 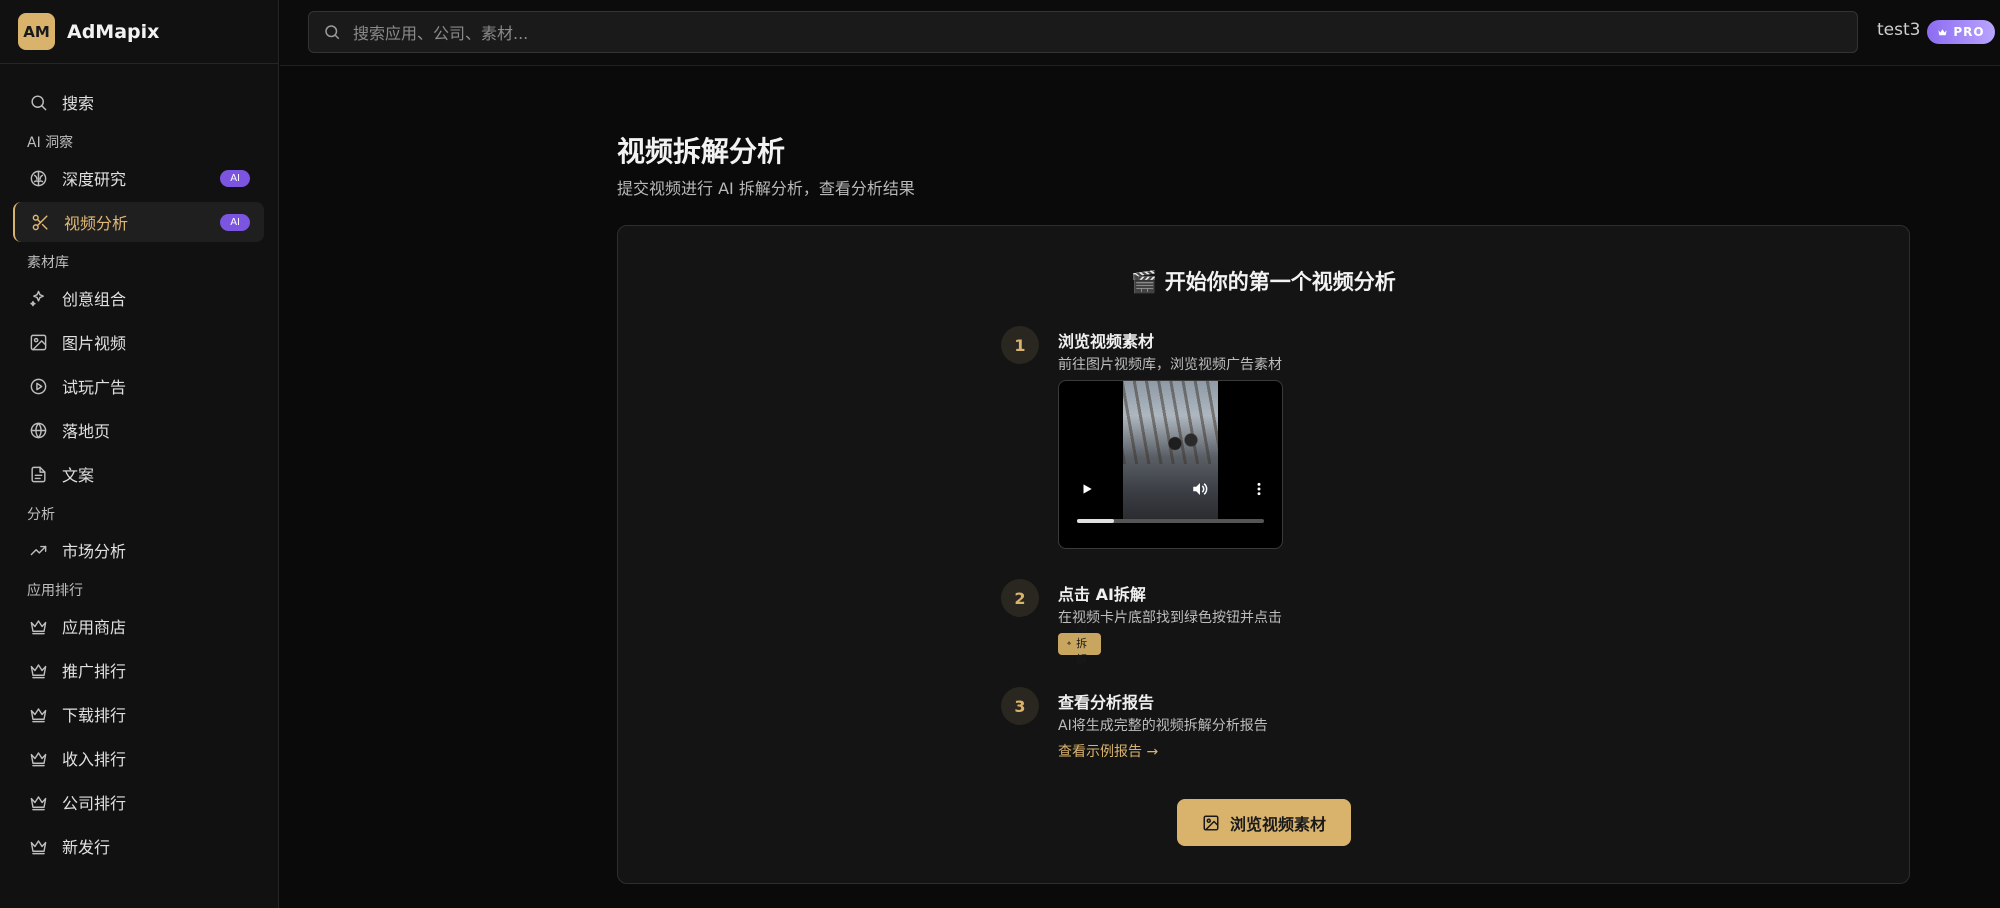 What do you see at coordinates (138, 178) in the screenshot?
I see `sidebar-item-deep-research: 深度研究 AI` at bounding box center [138, 178].